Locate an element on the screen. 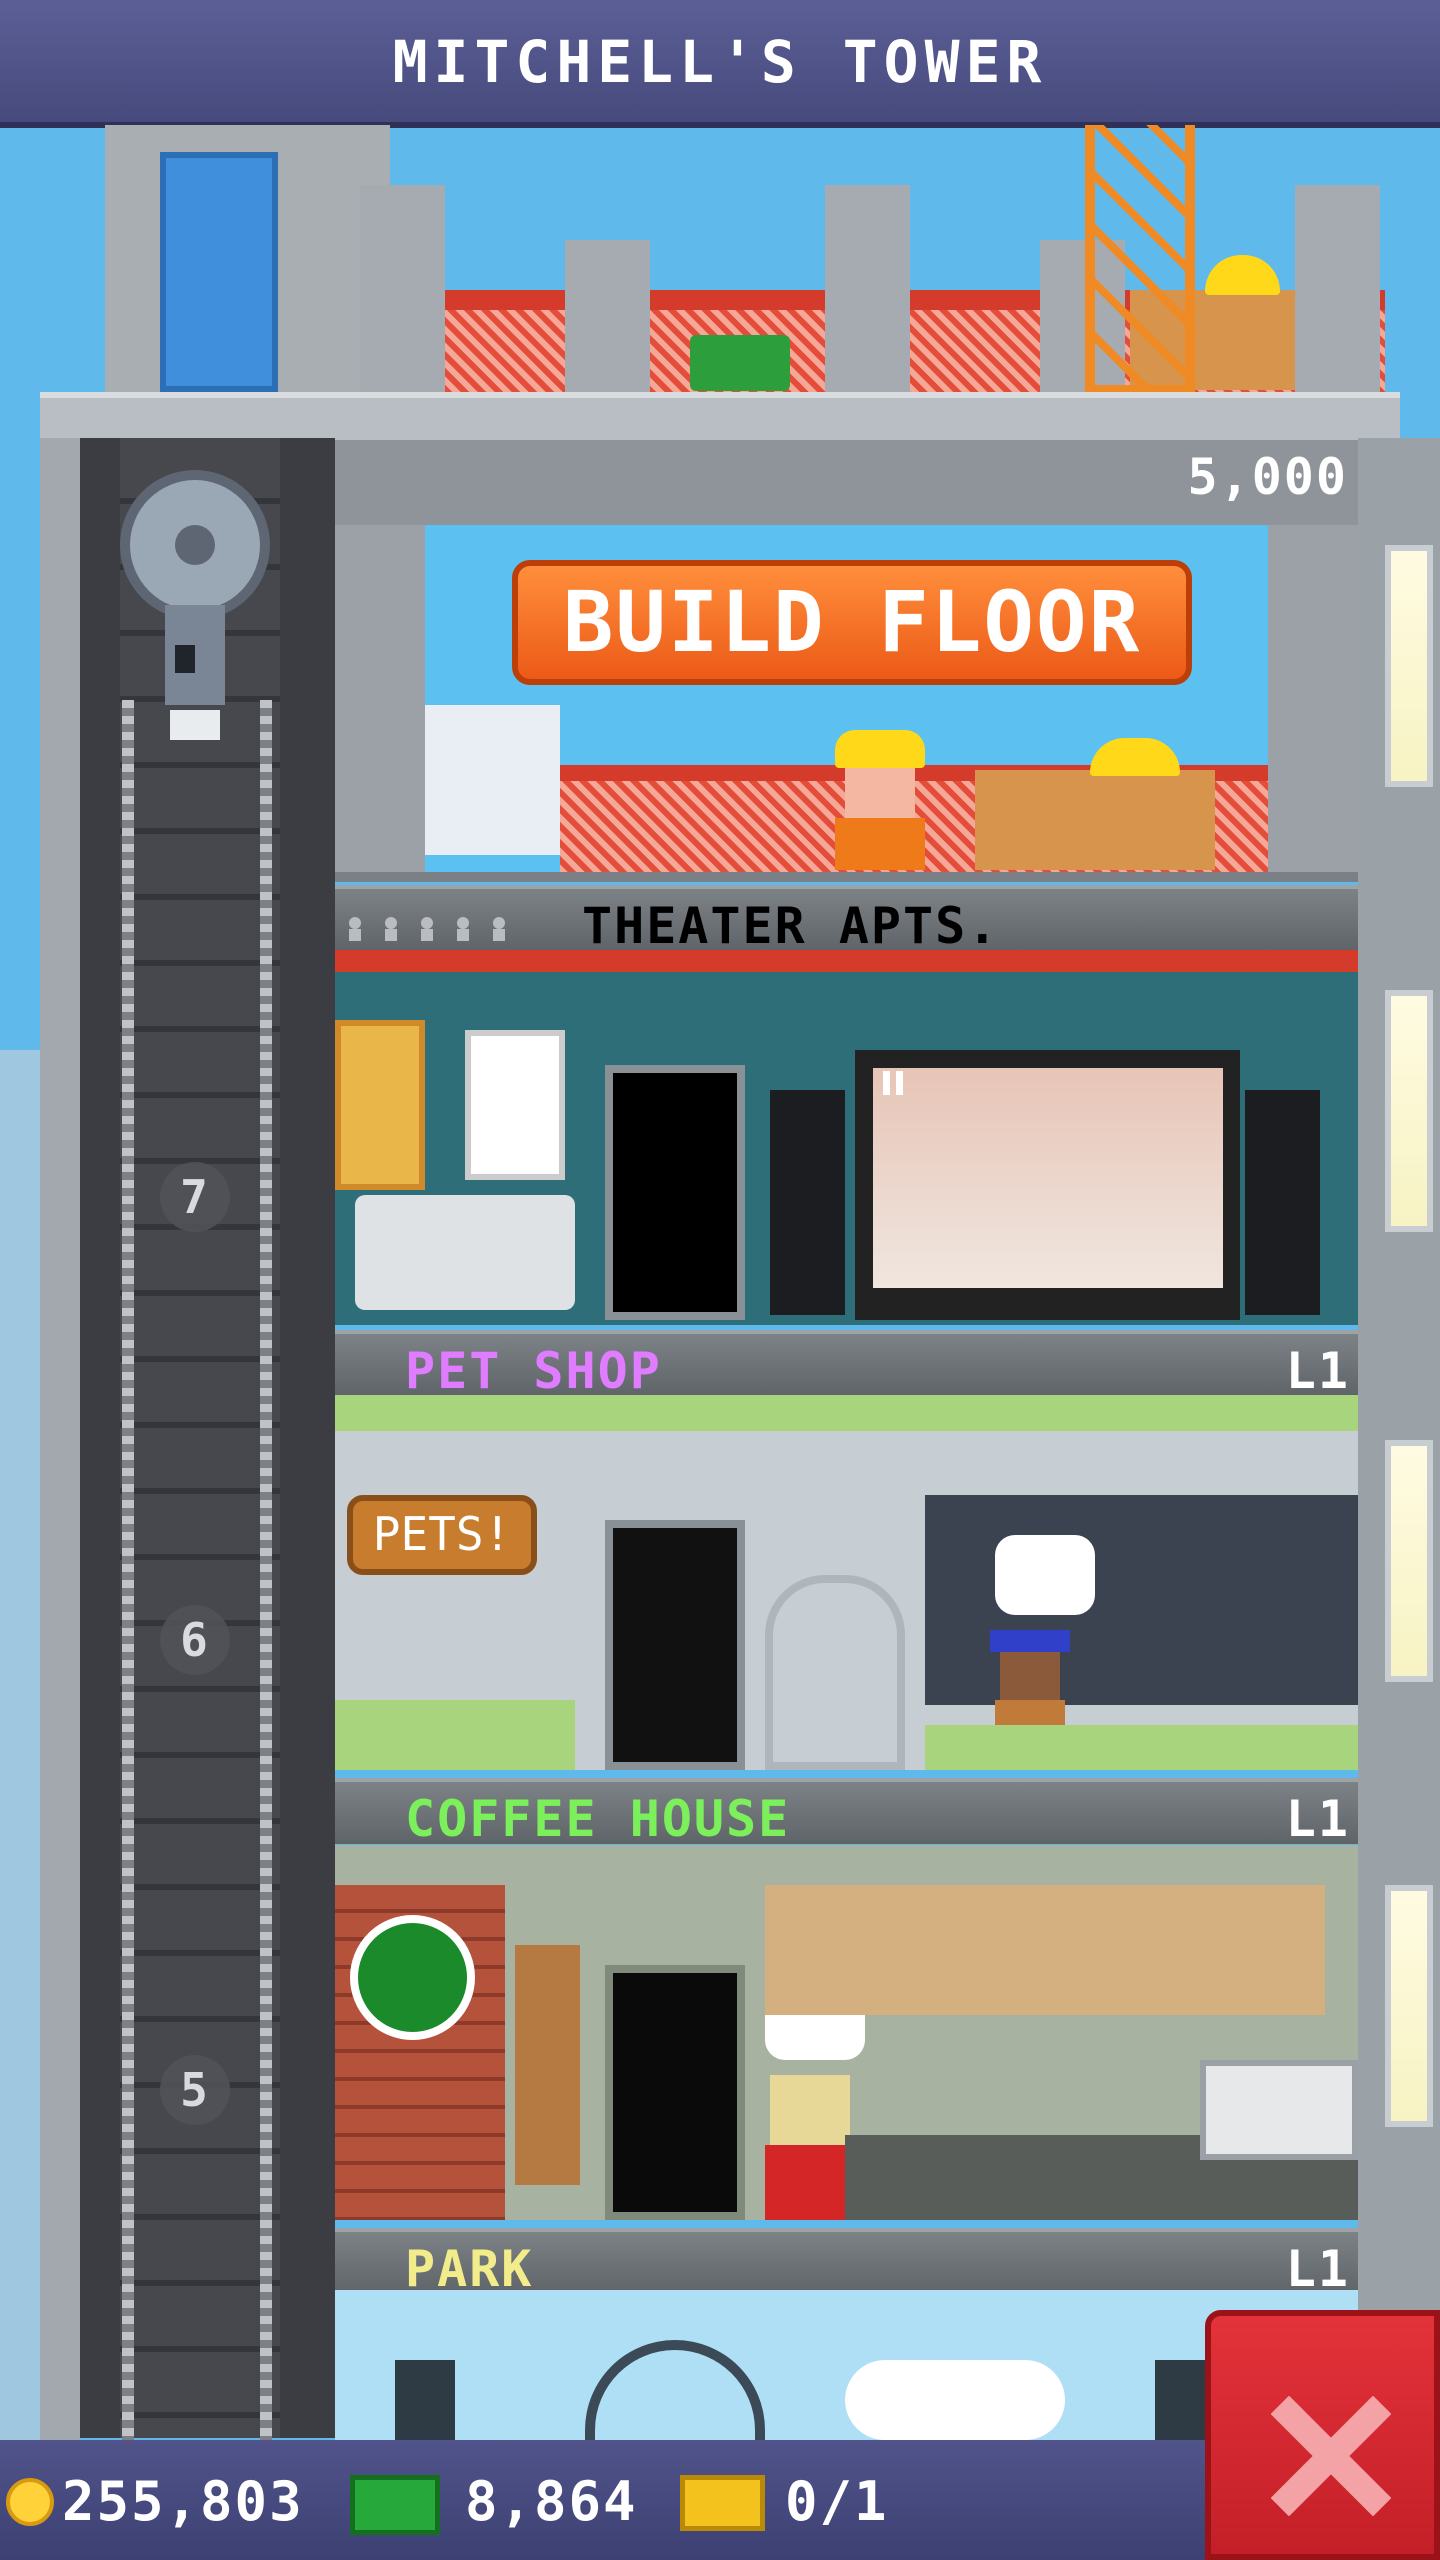  tower-left-wall is located at coordinates (60, 1439).